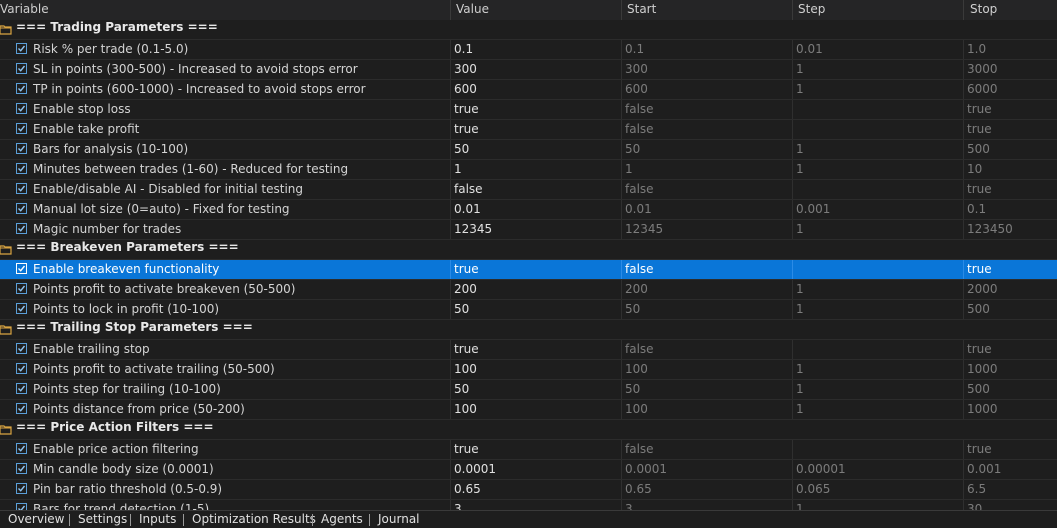  Describe the element at coordinates (528, 30) in the screenshot. I see `group-row: === Trading Parameters ===` at that location.